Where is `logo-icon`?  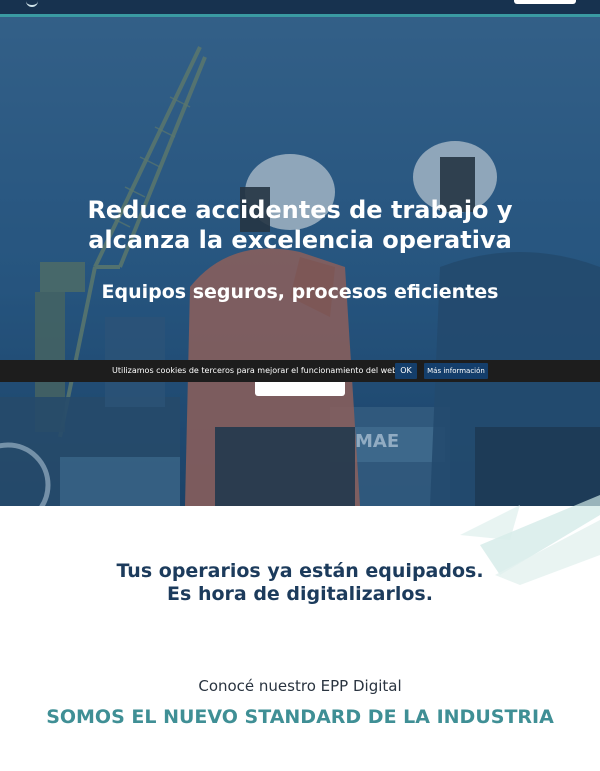
logo-icon is located at coordinates (32, 3).